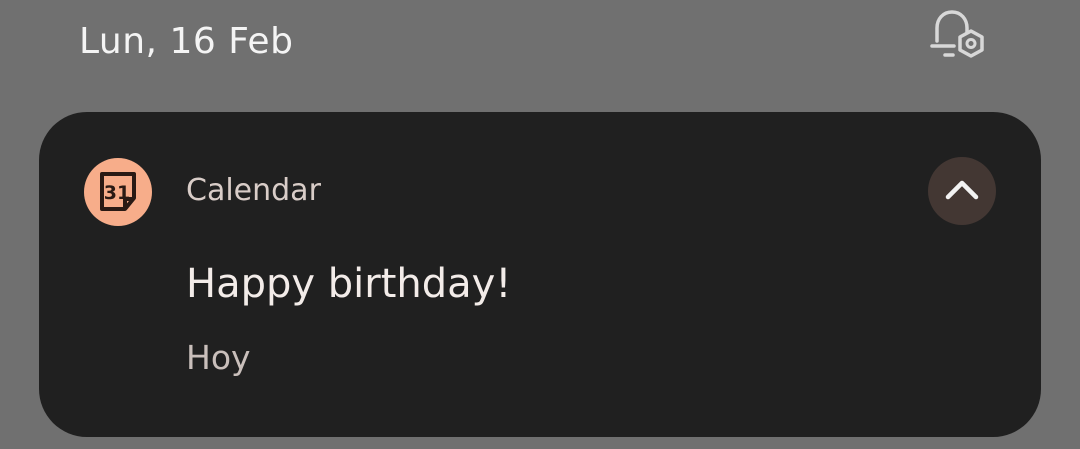  I want to click on notification-title: Happy birthday!, so click(349, 284).